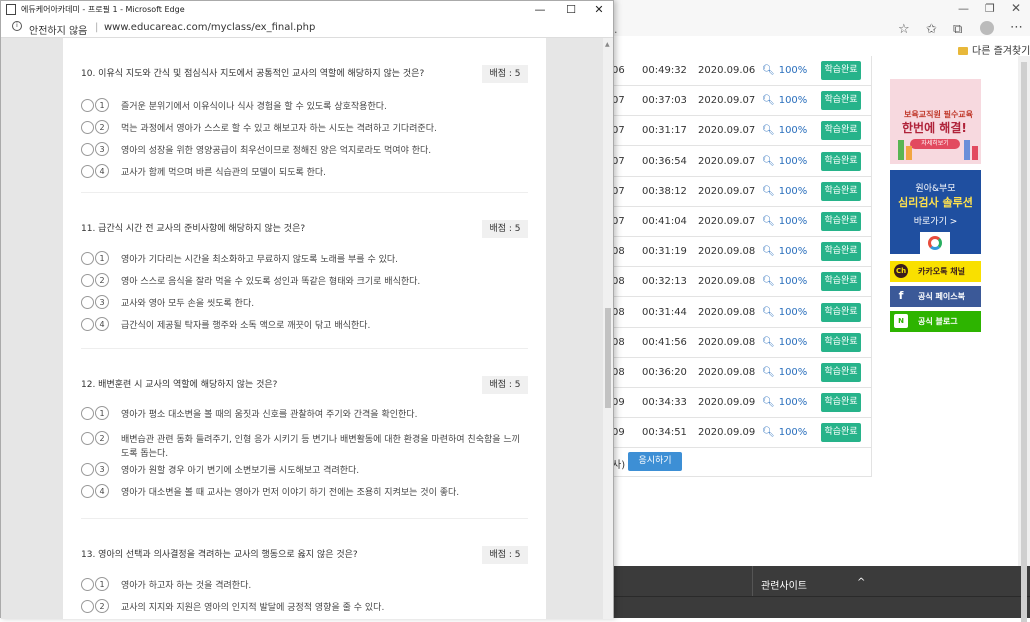 This screenshot has width=1030, height=622. What do you see at coordinates (963, 51) in the screenshot?
I see `folder-icon` at bounding box center [963, 51].